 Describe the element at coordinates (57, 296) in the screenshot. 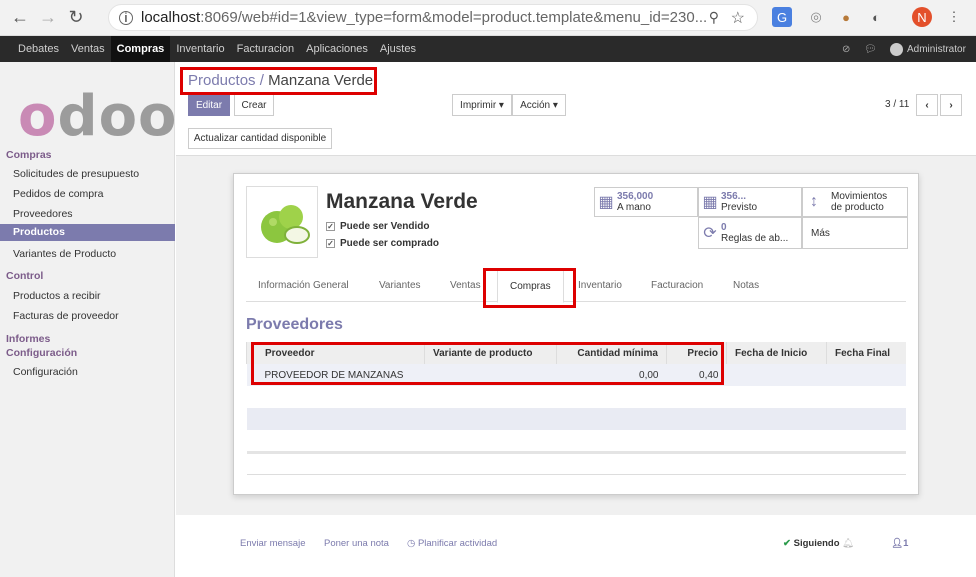

I see `sidebar-item-productos-recibir: Productos a recibir` at that location.